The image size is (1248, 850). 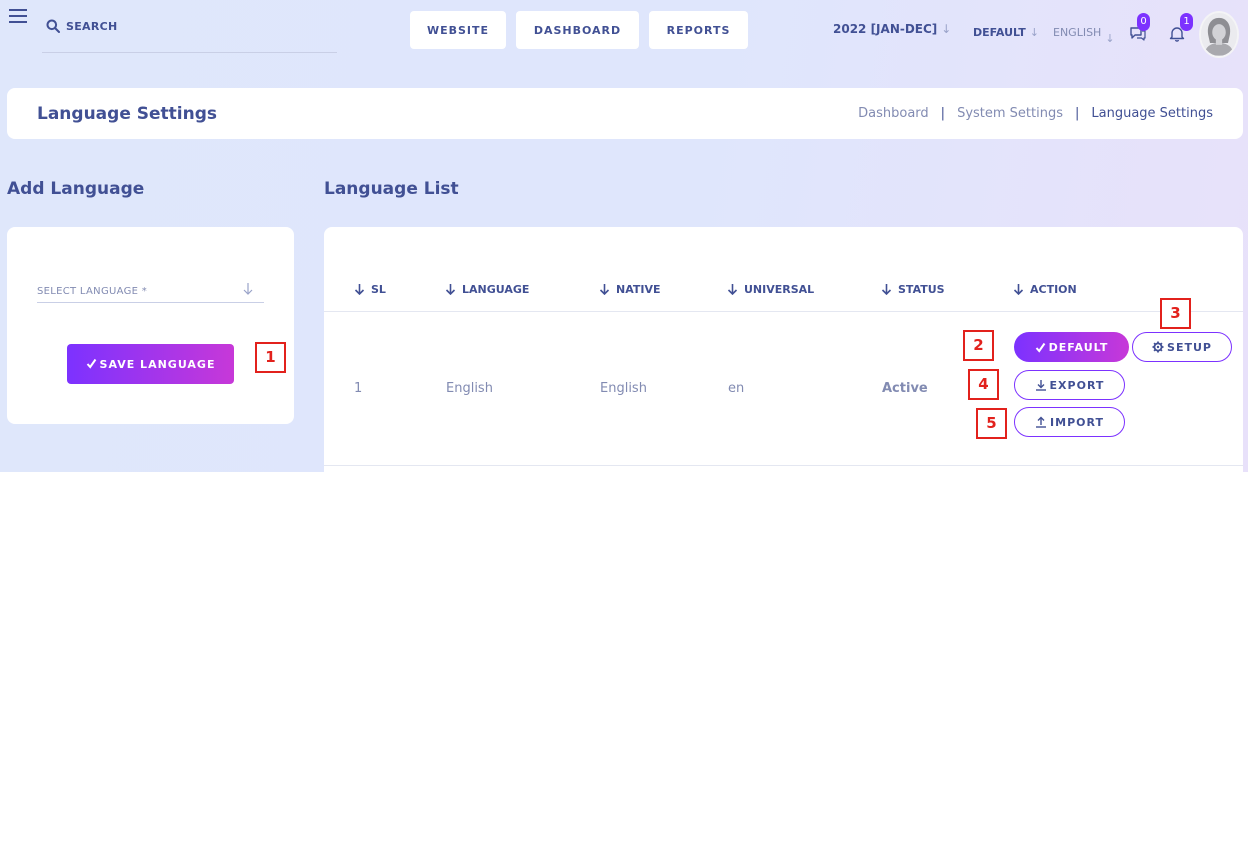 I want to click on default-label: DEFAULT, so click(x=1078, y=347).